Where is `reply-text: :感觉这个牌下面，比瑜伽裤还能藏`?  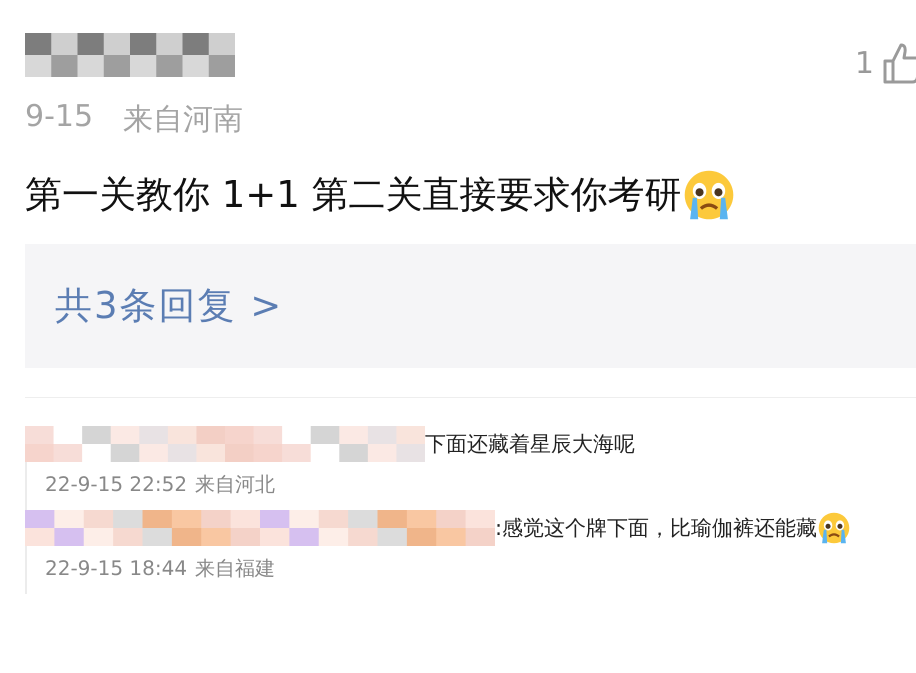 reply-text: :感觉这个牌下面，比瑜伽裤还能藏 is located at coordinates (656, 528).